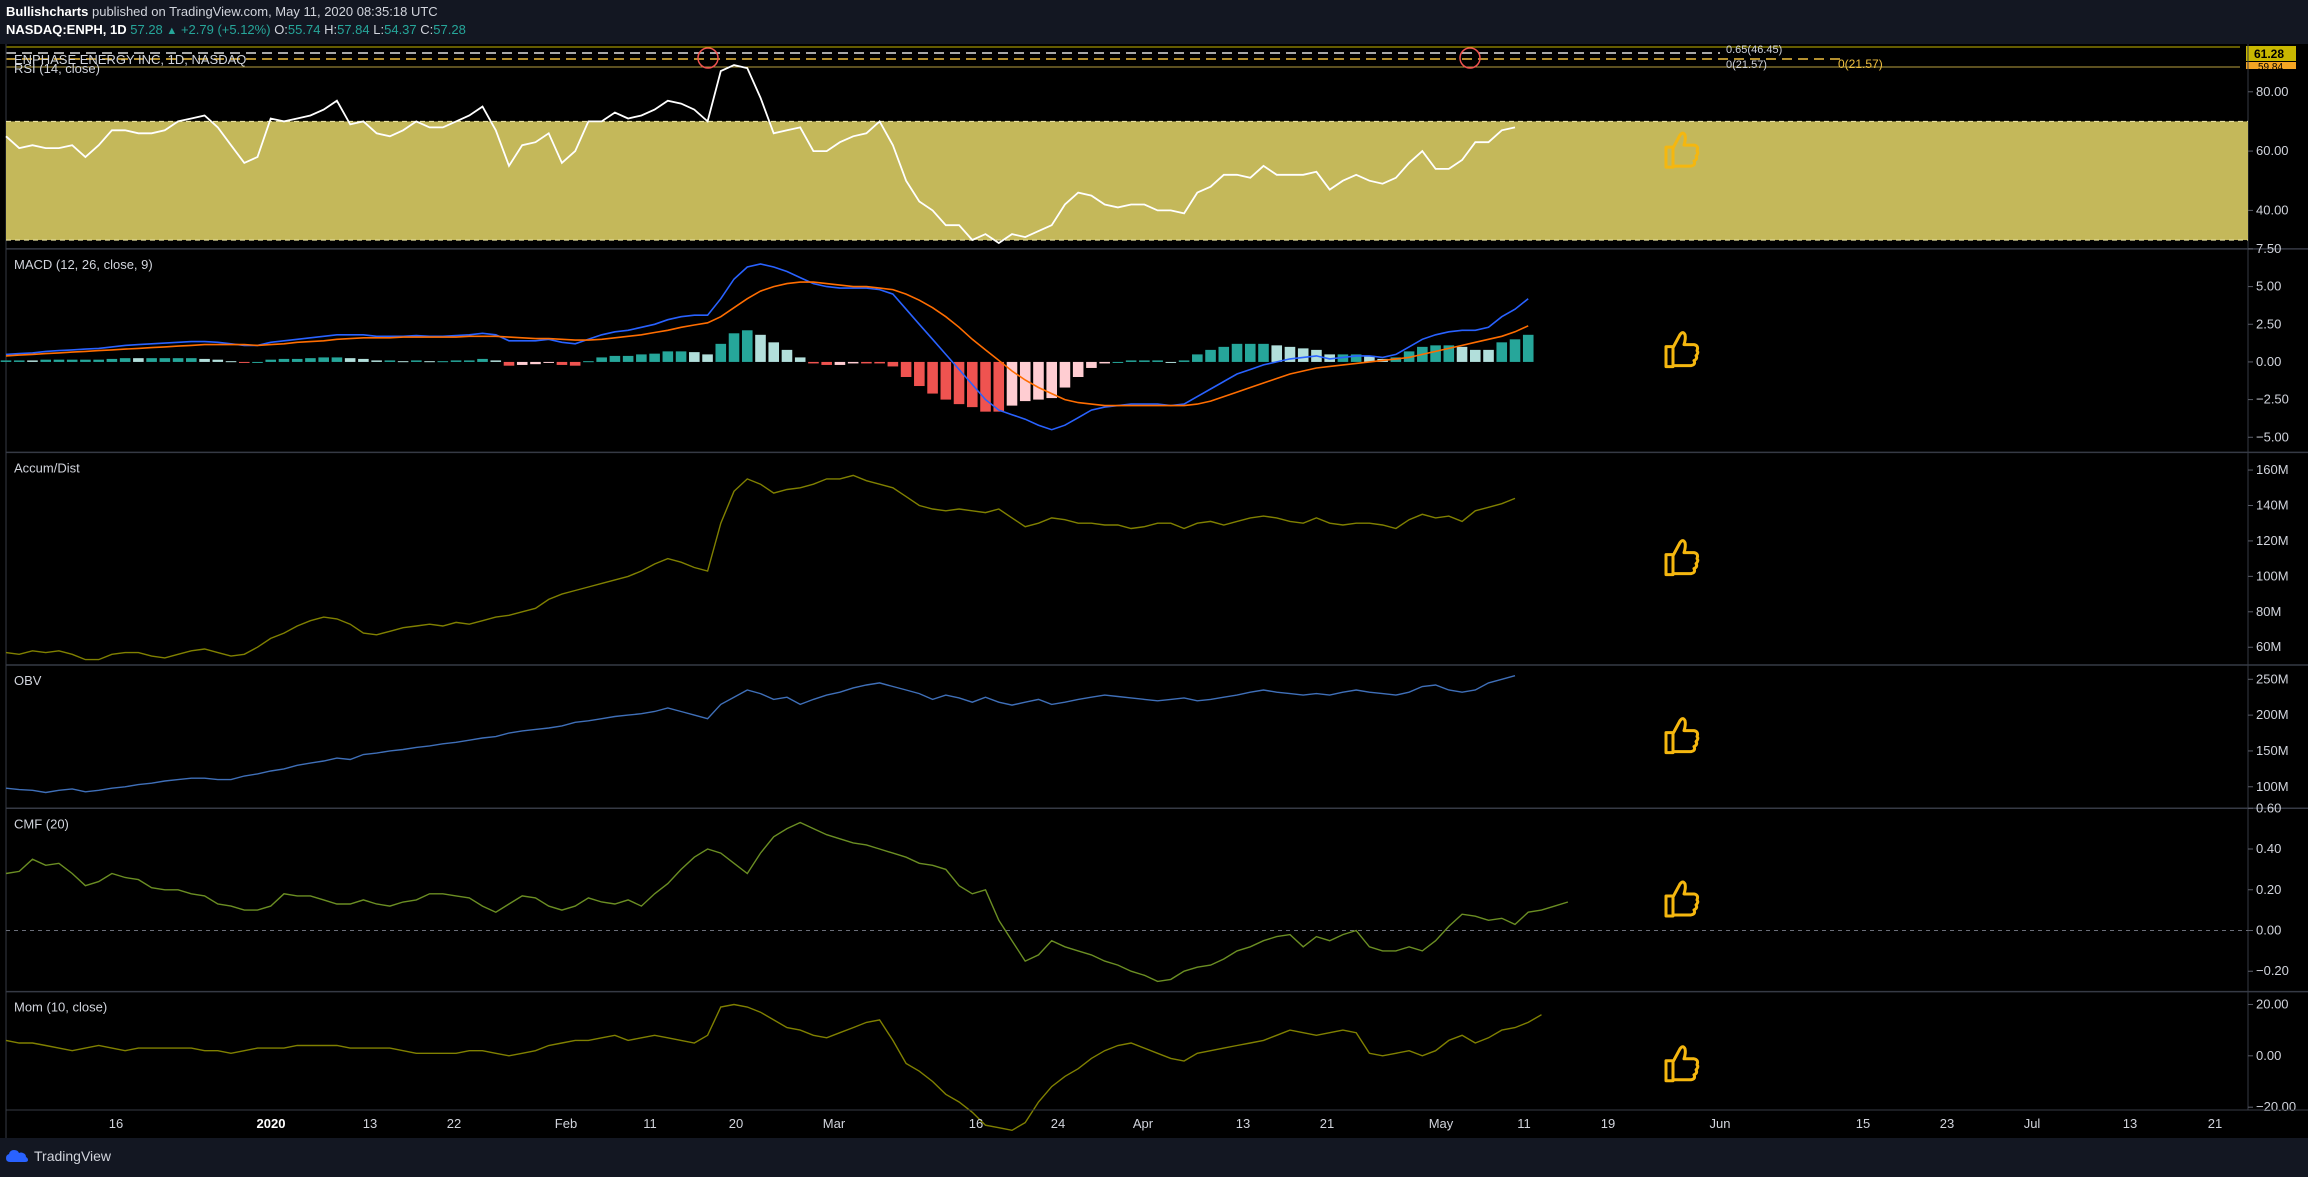 The image size is (2308, 1177). I want to click on obv-line, so click(760, 734).